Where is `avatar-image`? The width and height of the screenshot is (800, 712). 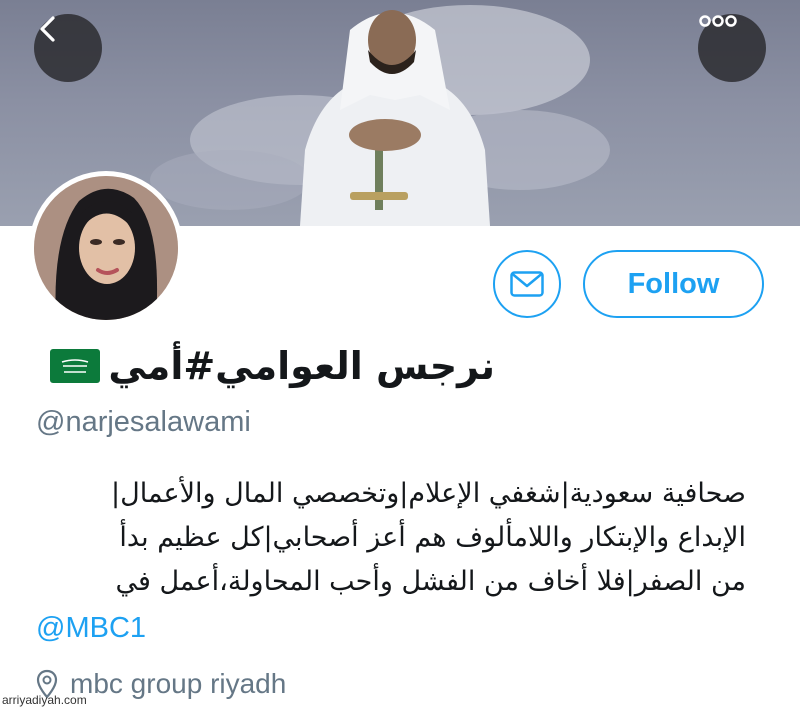 avatar-image is located at coordinates (106, 248).